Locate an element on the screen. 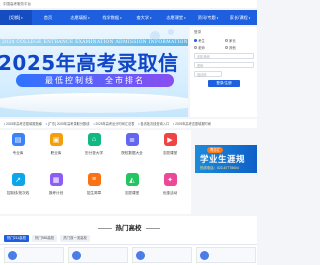 Image resolution: width=320 pixels, height=265 pixels. graduation-cap-icon: ◭ is located at coordinates (132, 179).